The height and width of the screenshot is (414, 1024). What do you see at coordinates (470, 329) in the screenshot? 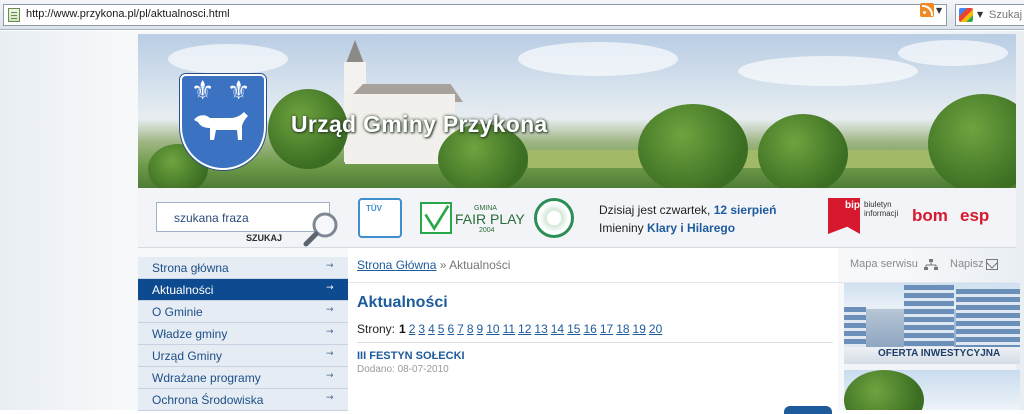
I see `page-link: 8` at bounding box center [470, 329].